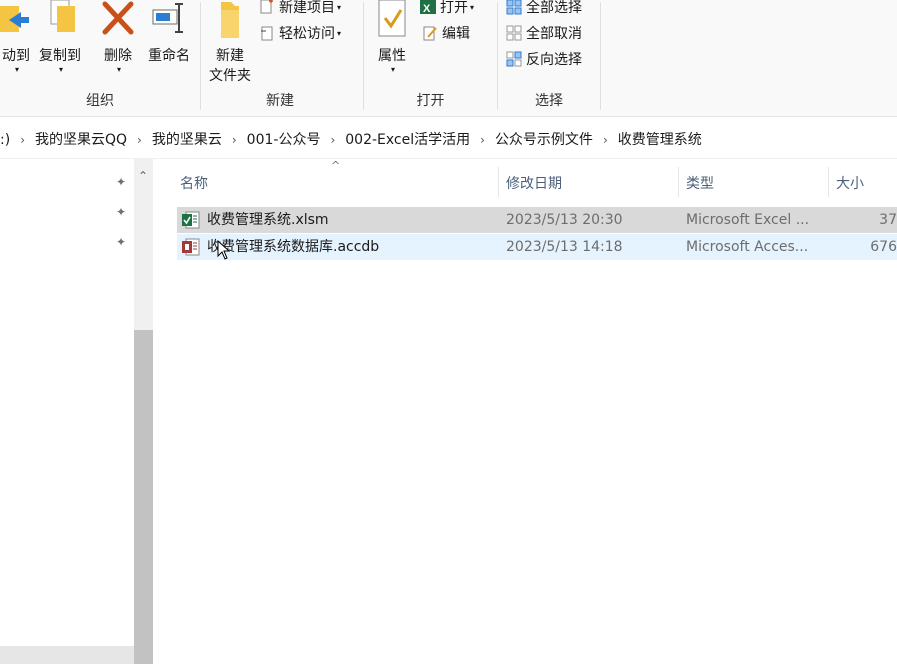  What do you see at coordinates (544, 140) in the screenshot?
I see `breadcrumb-item: 公众号示例文件` at bounding box center [544, 140].